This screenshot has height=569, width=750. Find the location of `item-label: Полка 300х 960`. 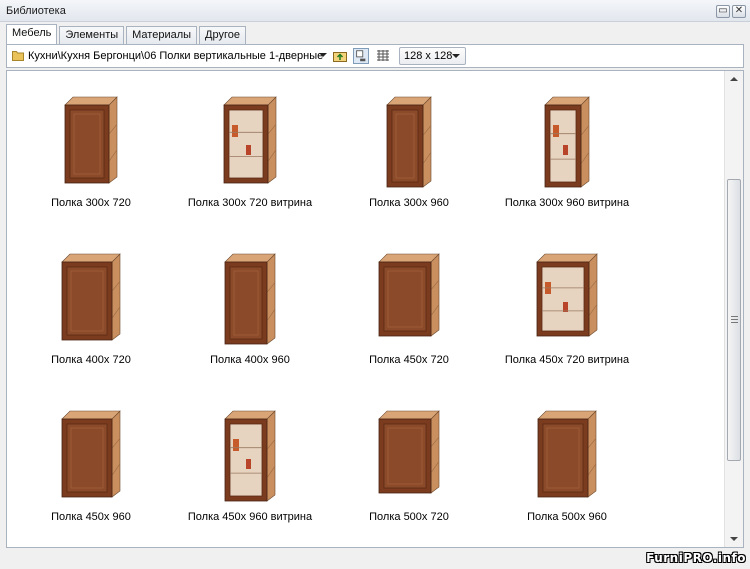

item-label: Полка 300х 960 is located at coordinates (409, 203).